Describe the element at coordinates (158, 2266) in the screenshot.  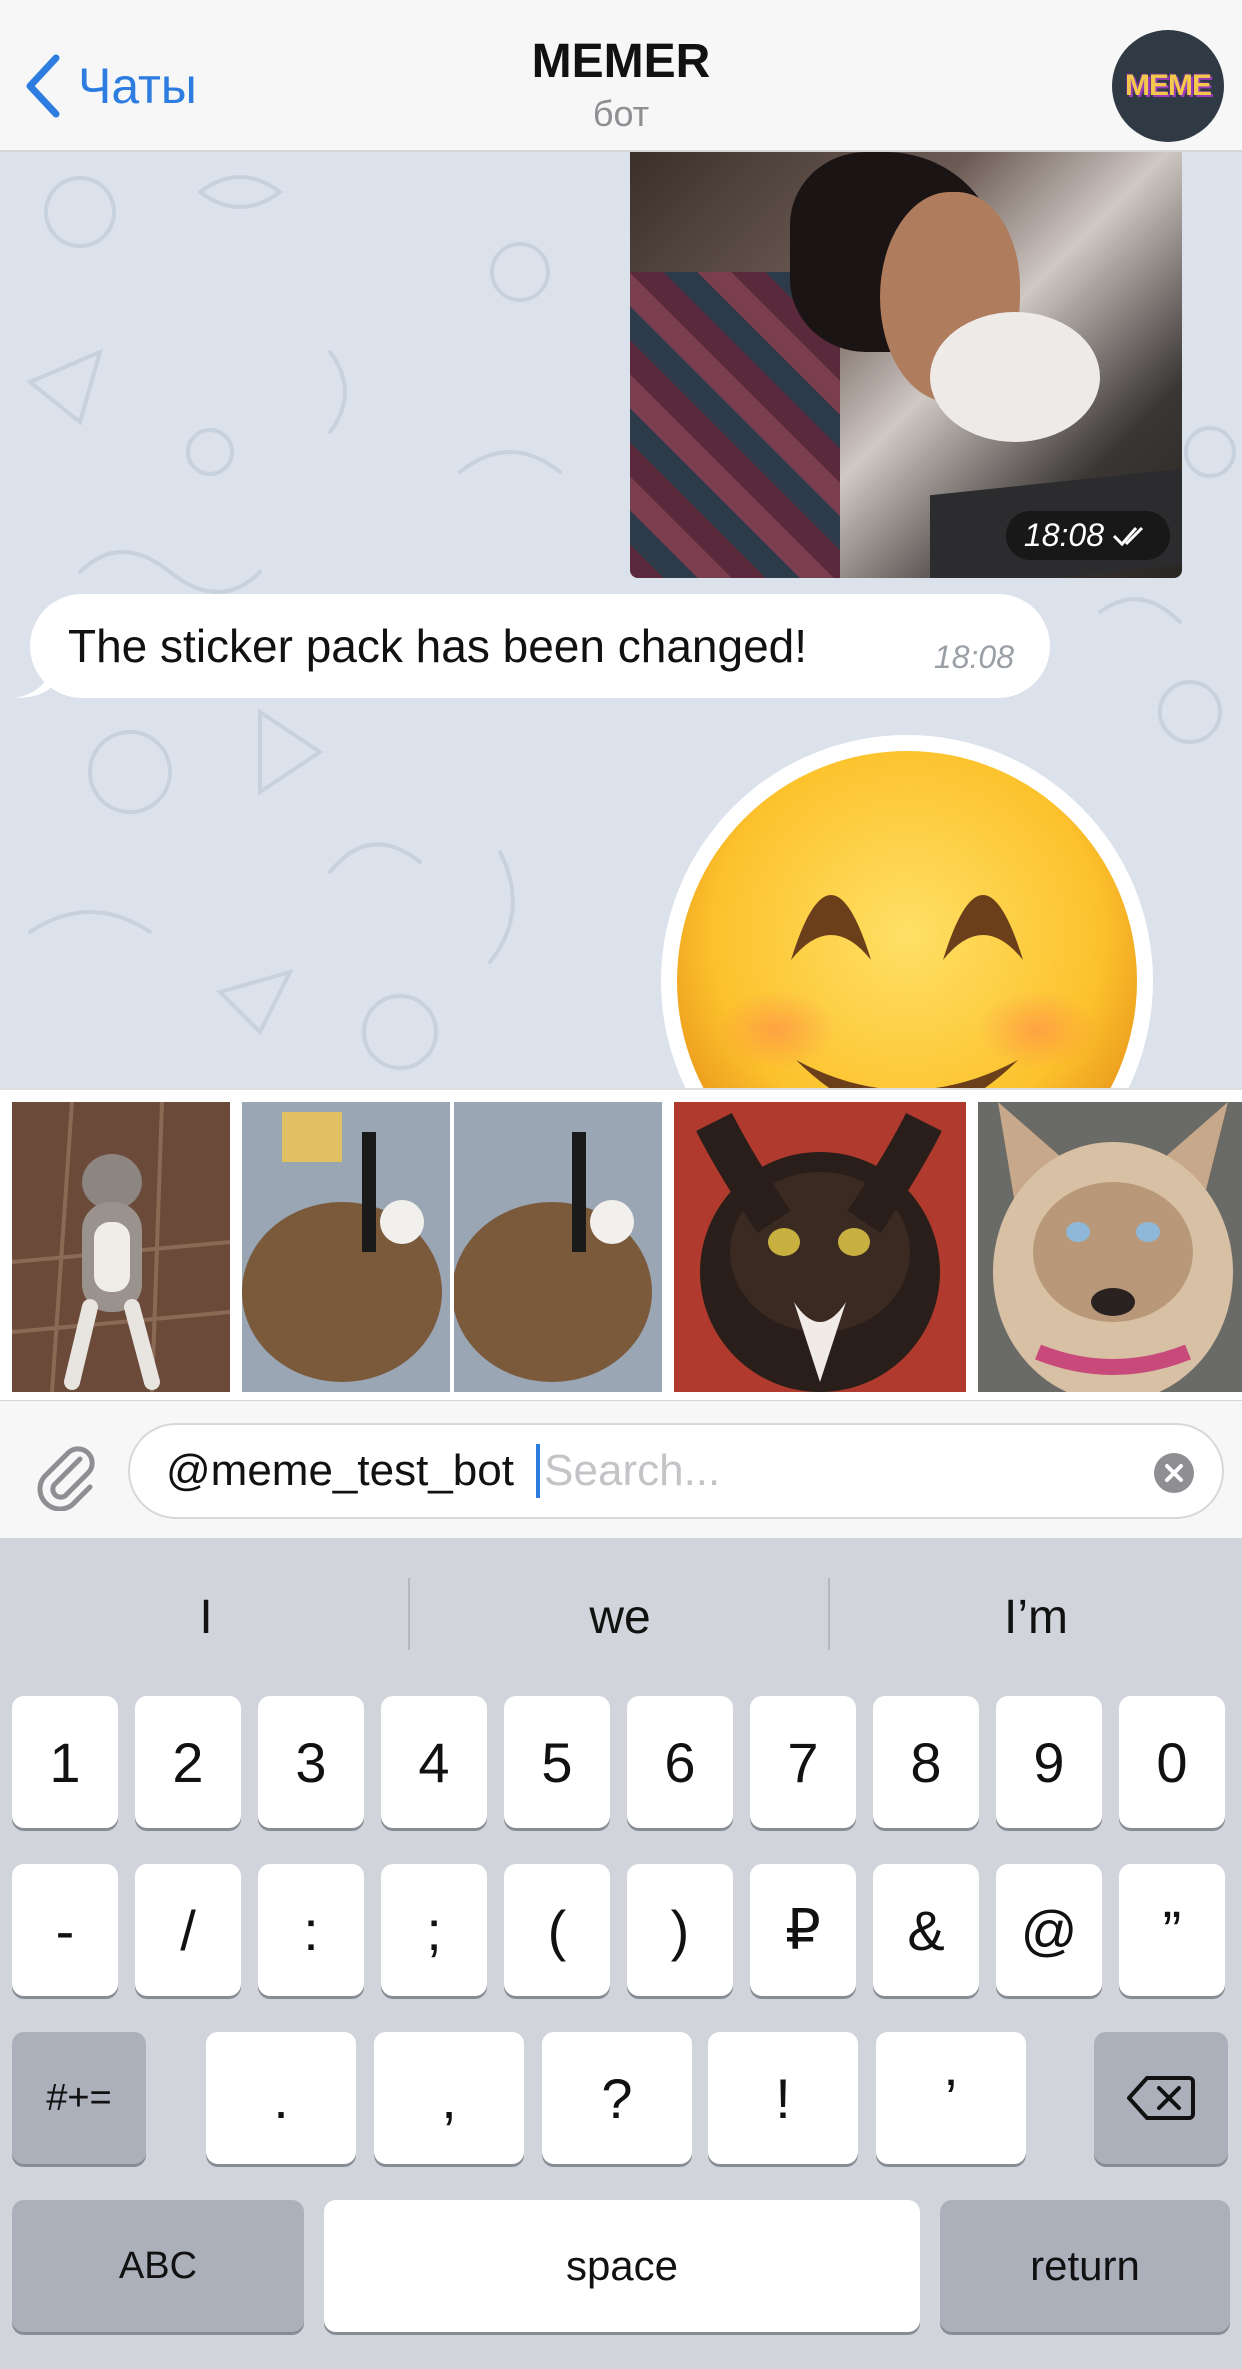
I see `key-abc: ABC` at that location.